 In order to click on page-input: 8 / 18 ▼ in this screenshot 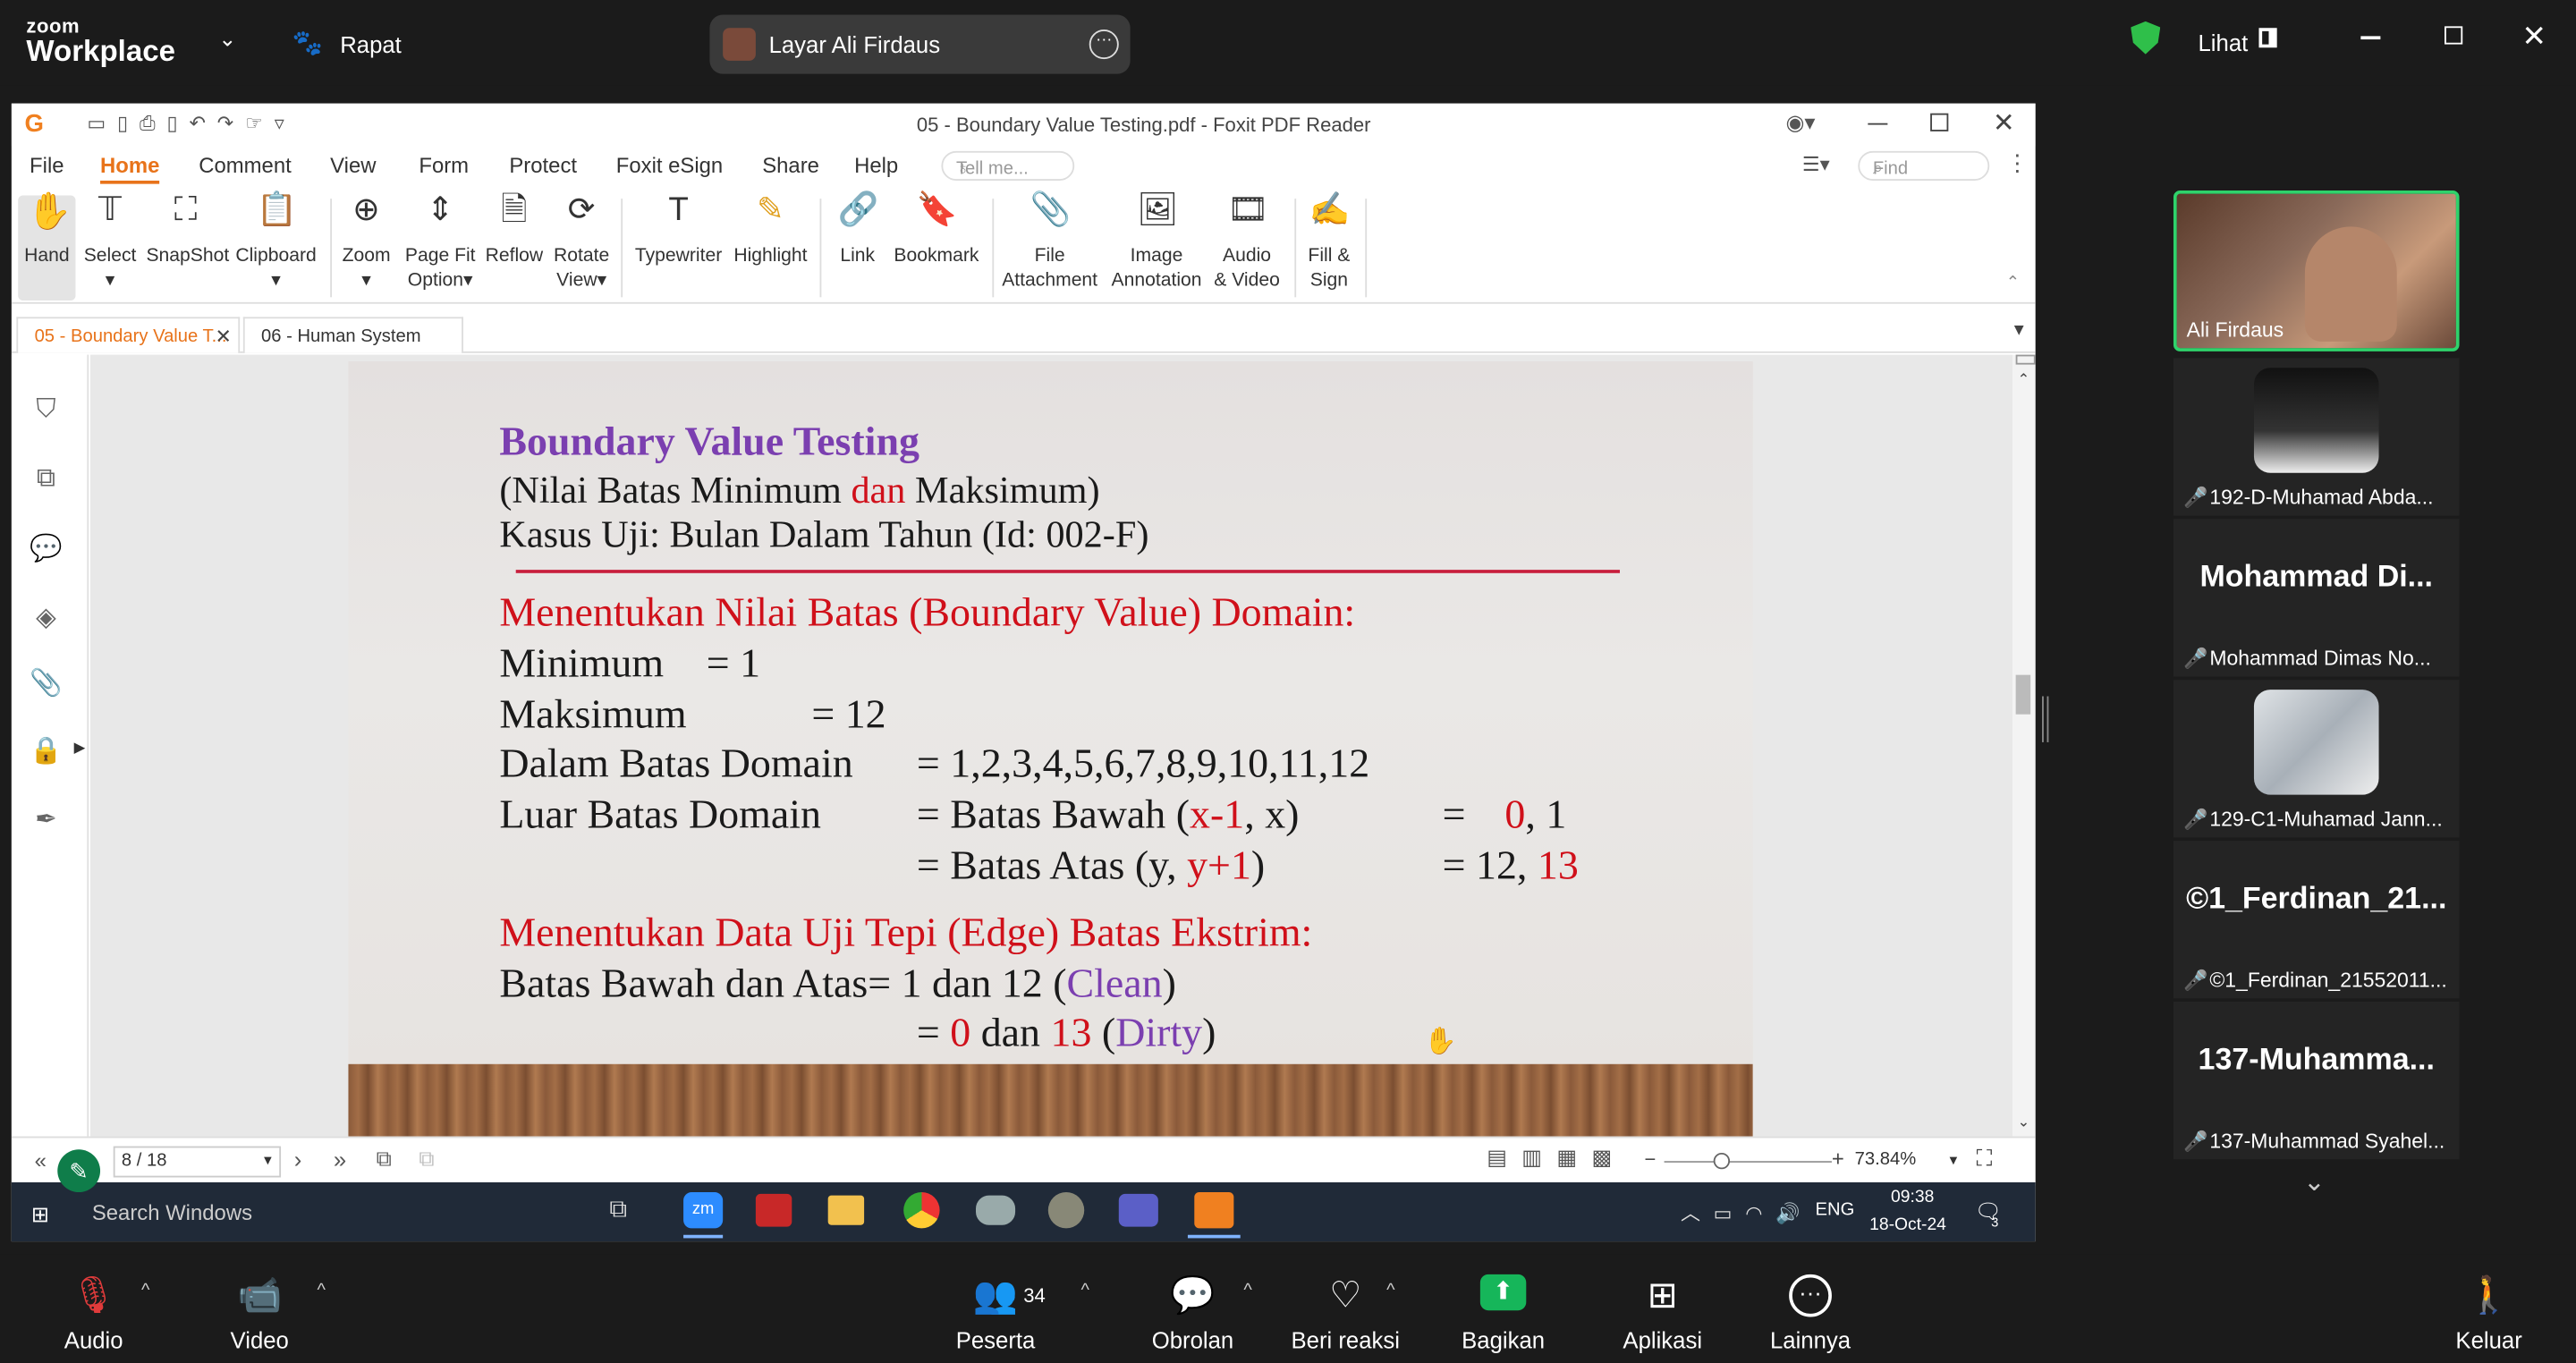, I will do `click(197, 1162)`.